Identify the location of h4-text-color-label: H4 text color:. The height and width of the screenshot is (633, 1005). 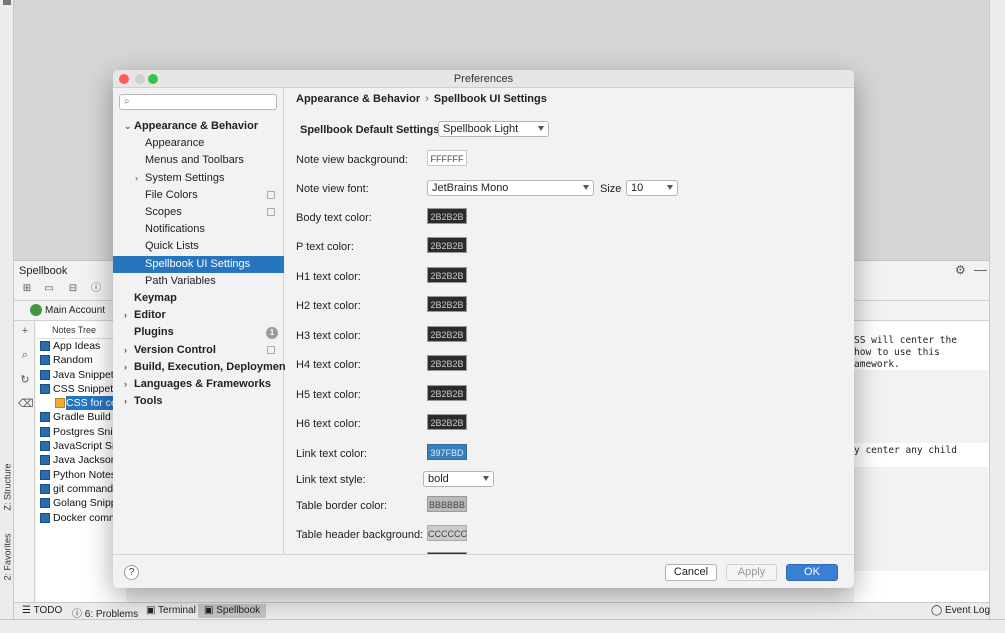
(328, 365).